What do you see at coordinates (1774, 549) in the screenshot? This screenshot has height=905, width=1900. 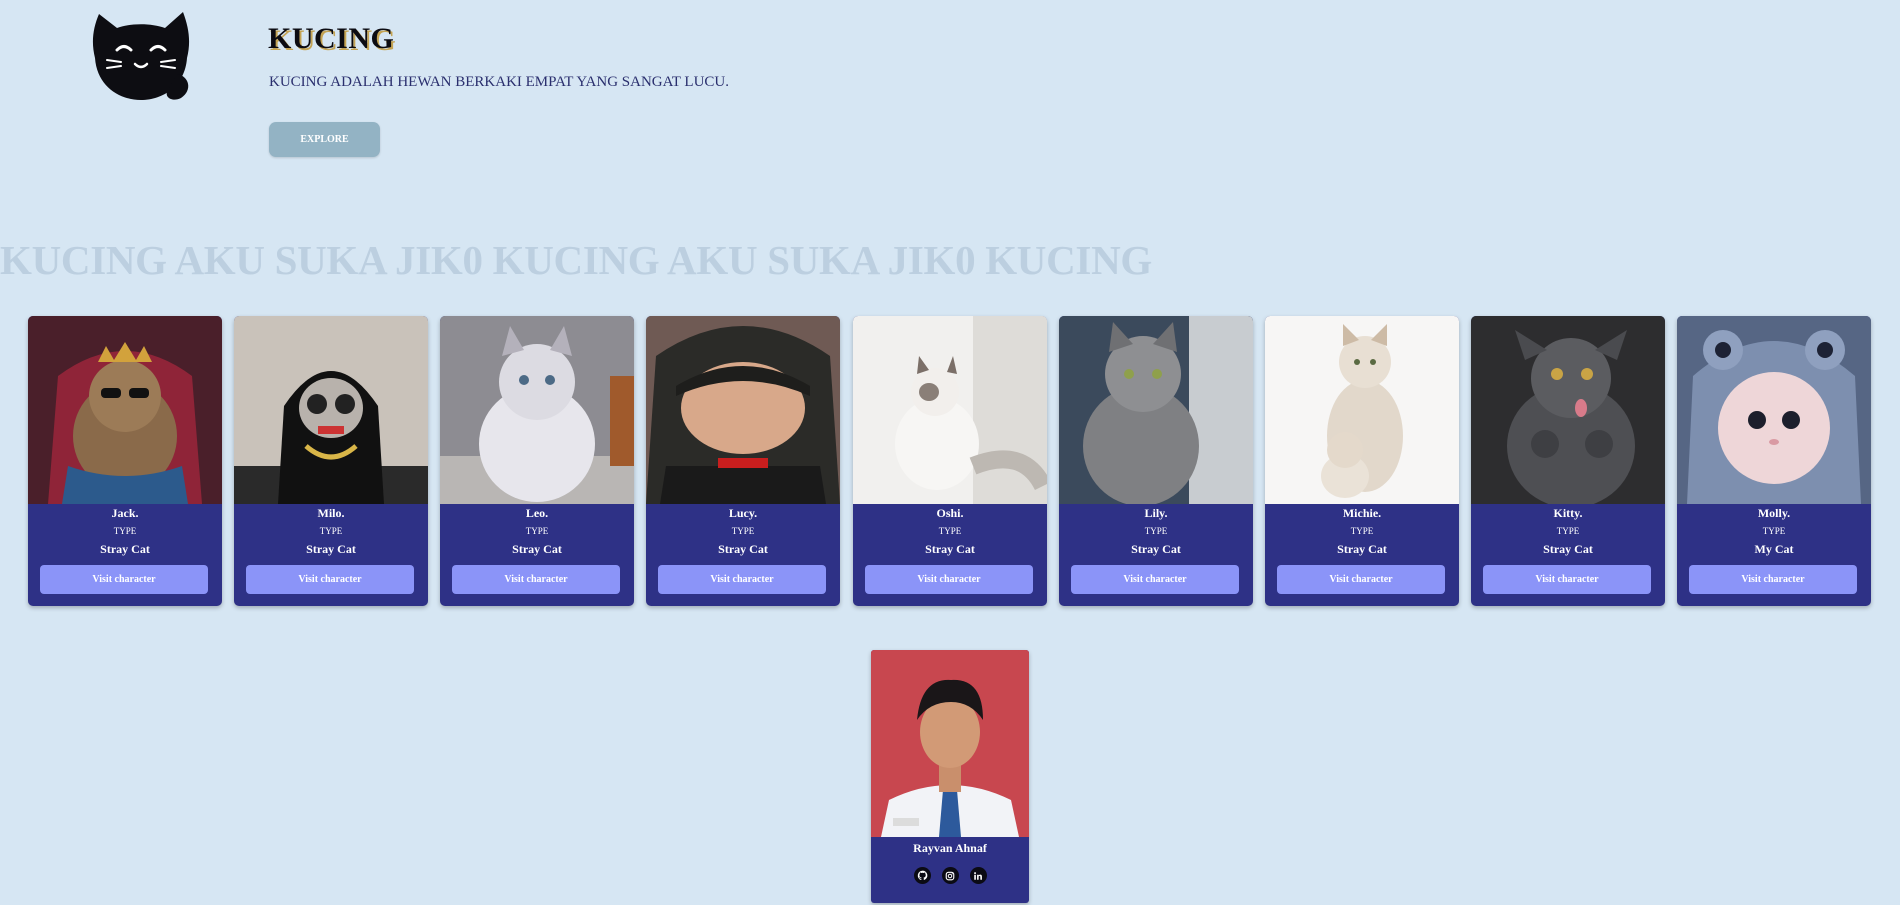 I see `card-type: My Cat` at bounding box center [1774, 549].